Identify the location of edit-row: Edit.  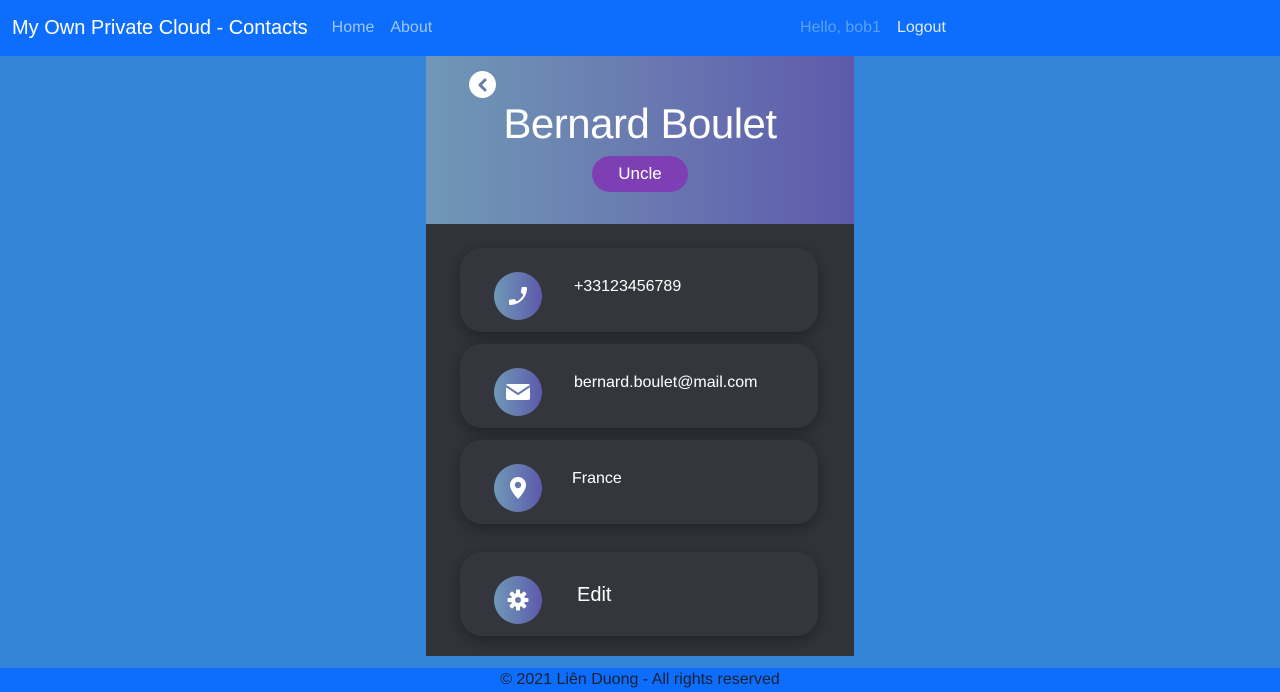
(639, 594).